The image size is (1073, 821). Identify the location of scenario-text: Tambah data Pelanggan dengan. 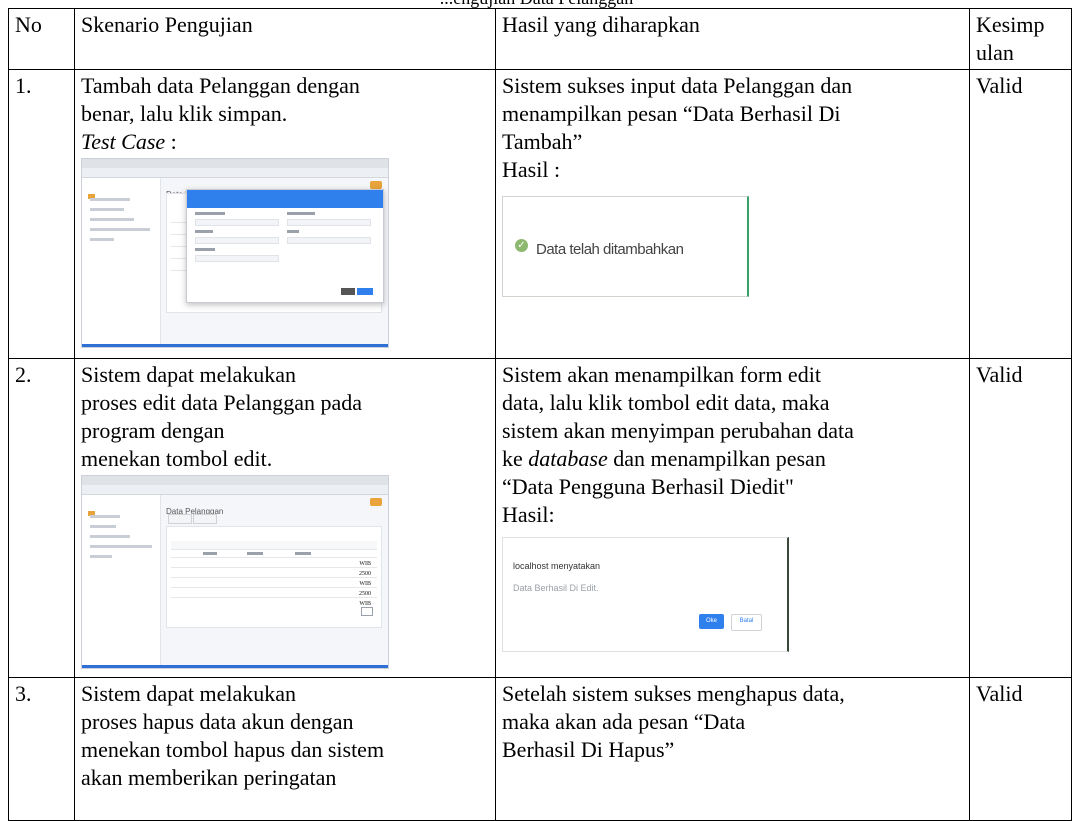
(220, 85).